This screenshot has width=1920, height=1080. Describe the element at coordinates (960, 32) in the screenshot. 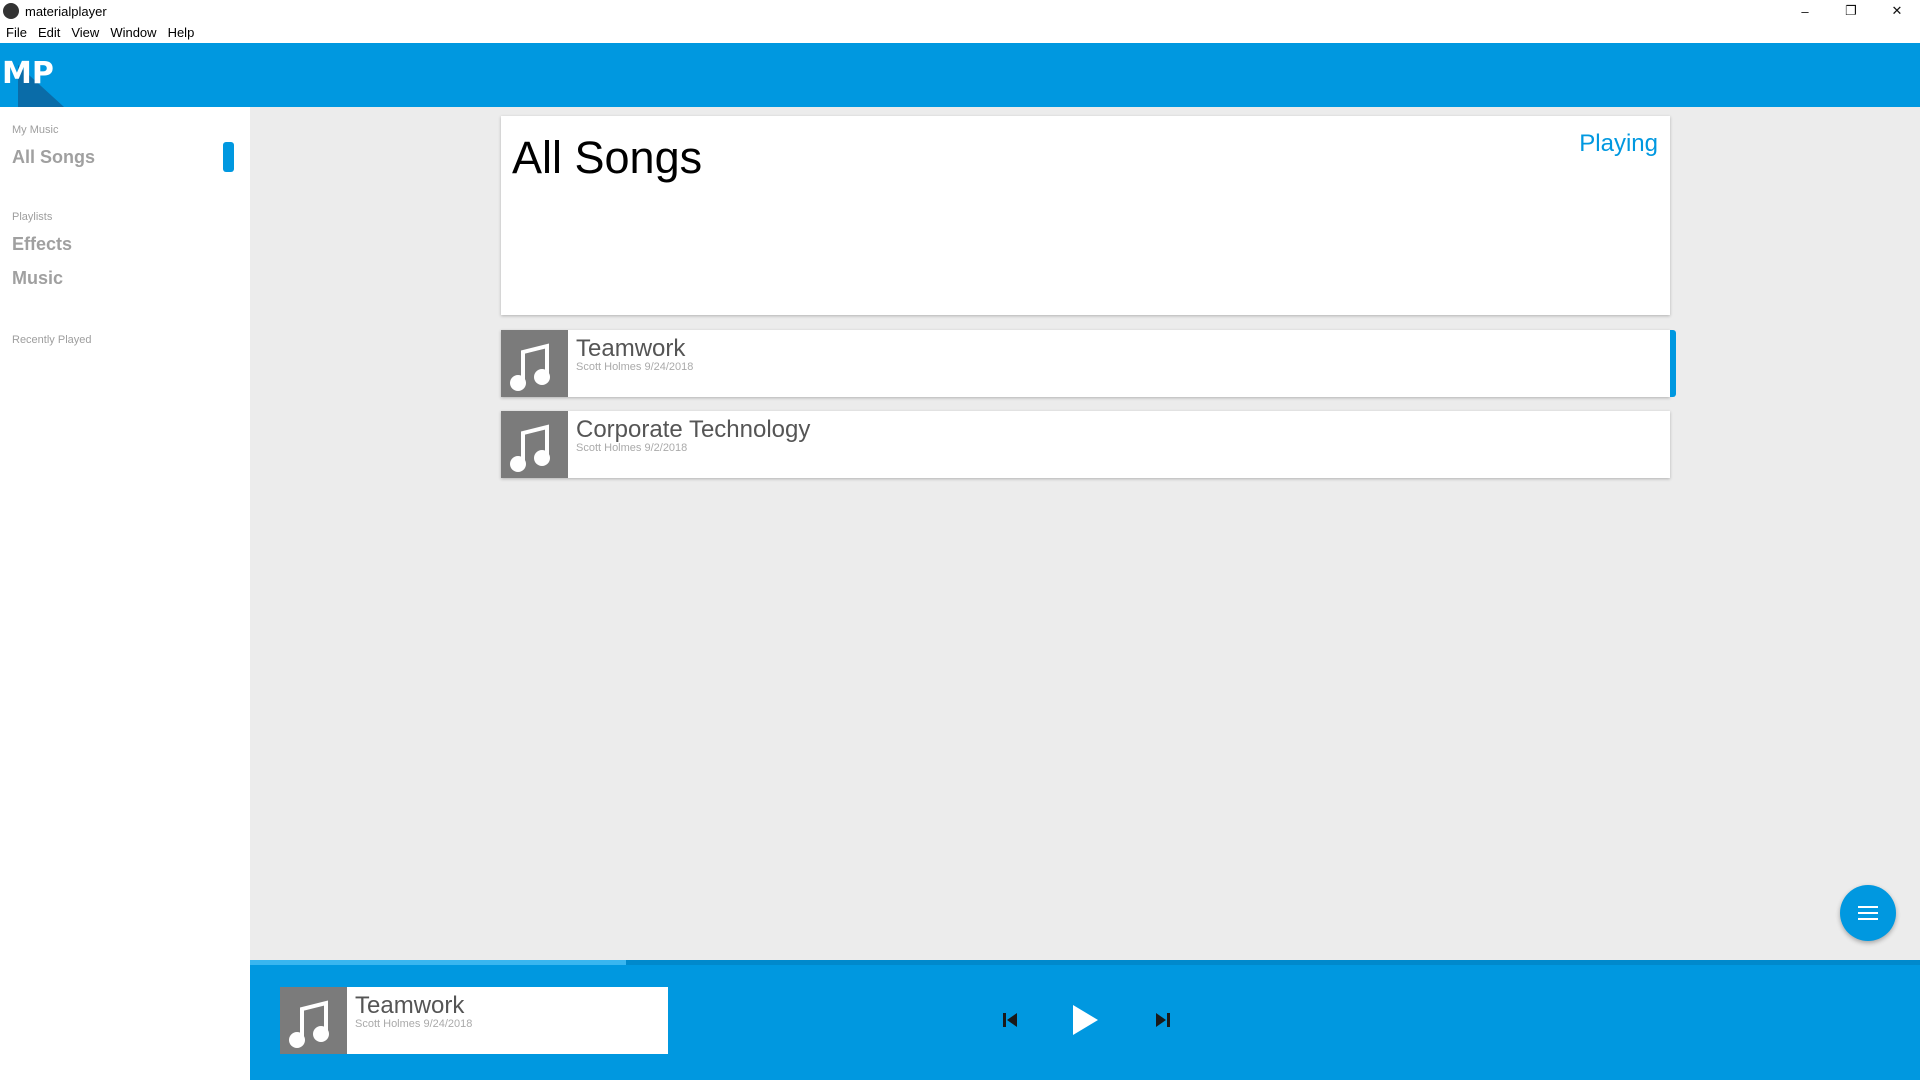

I see `menu-bar: File Edit View Window Help` at that location.